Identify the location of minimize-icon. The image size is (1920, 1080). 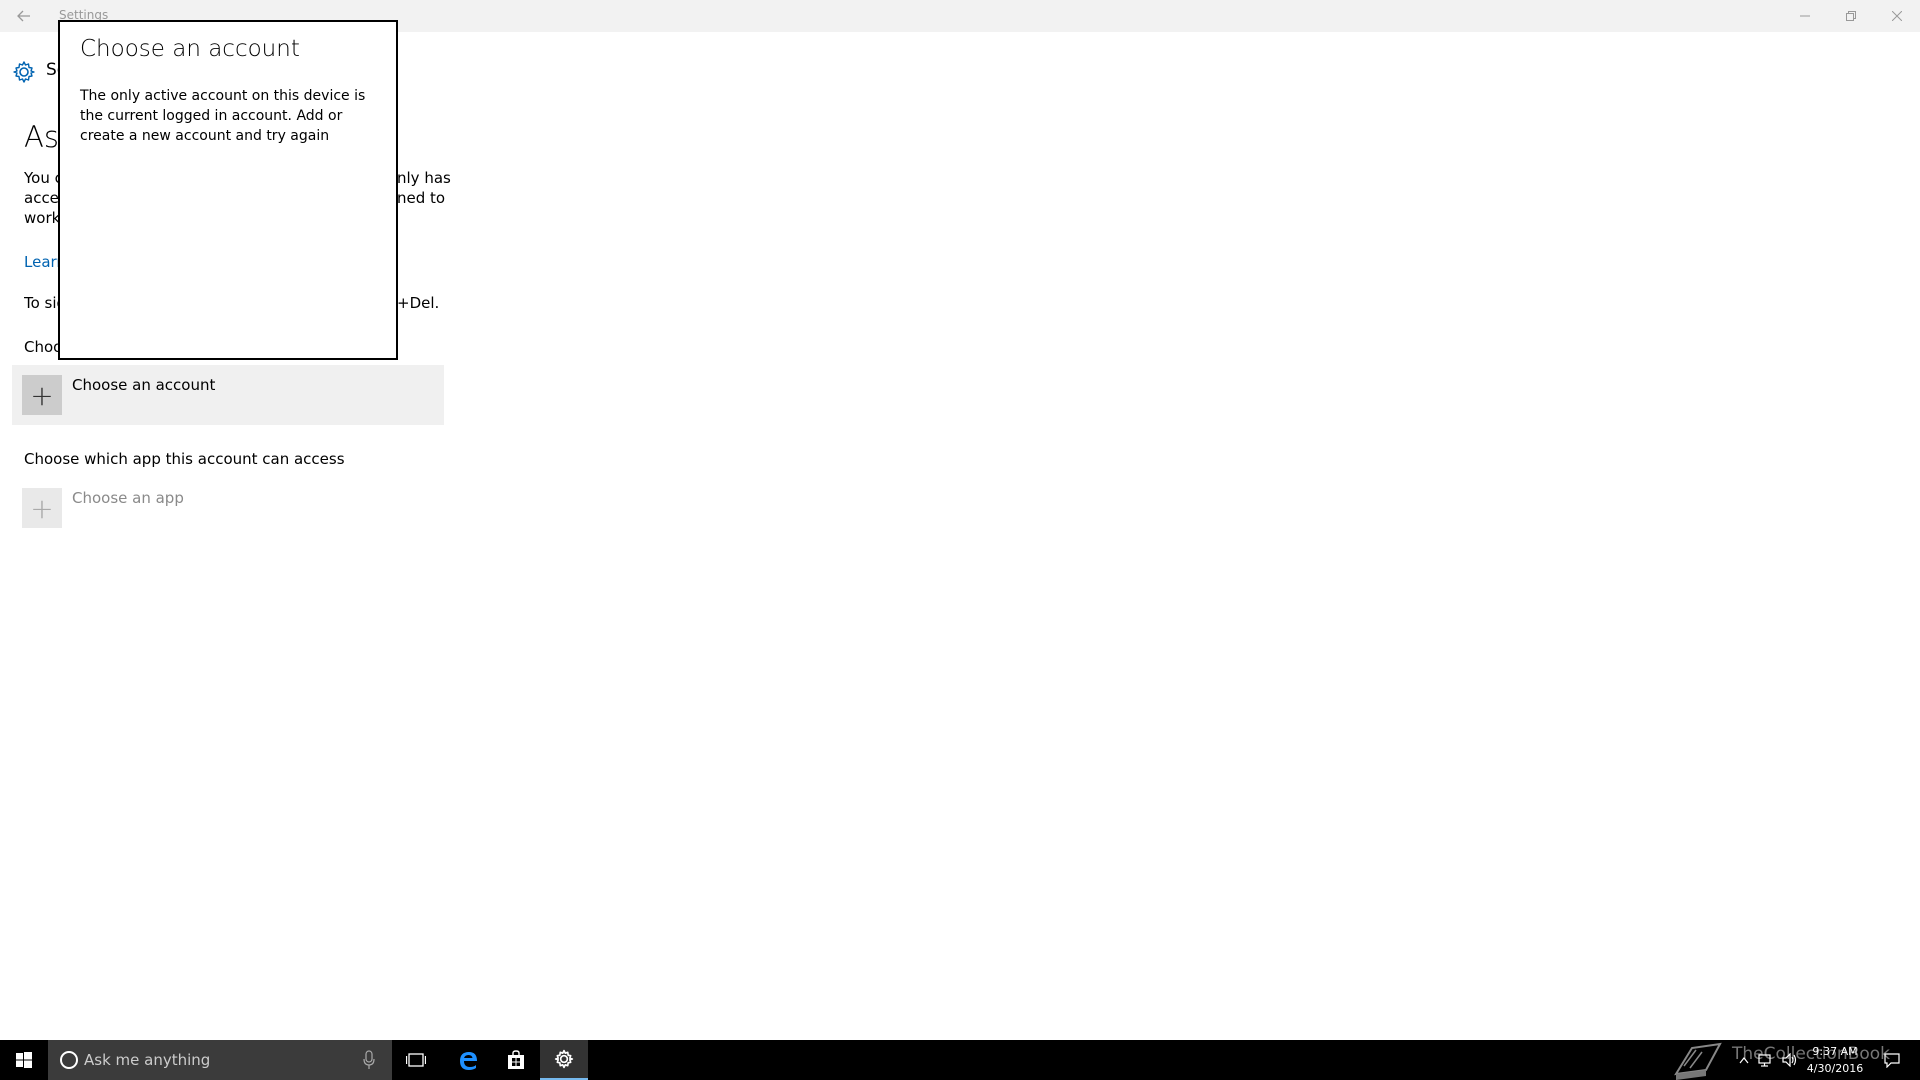
(1805, 16).